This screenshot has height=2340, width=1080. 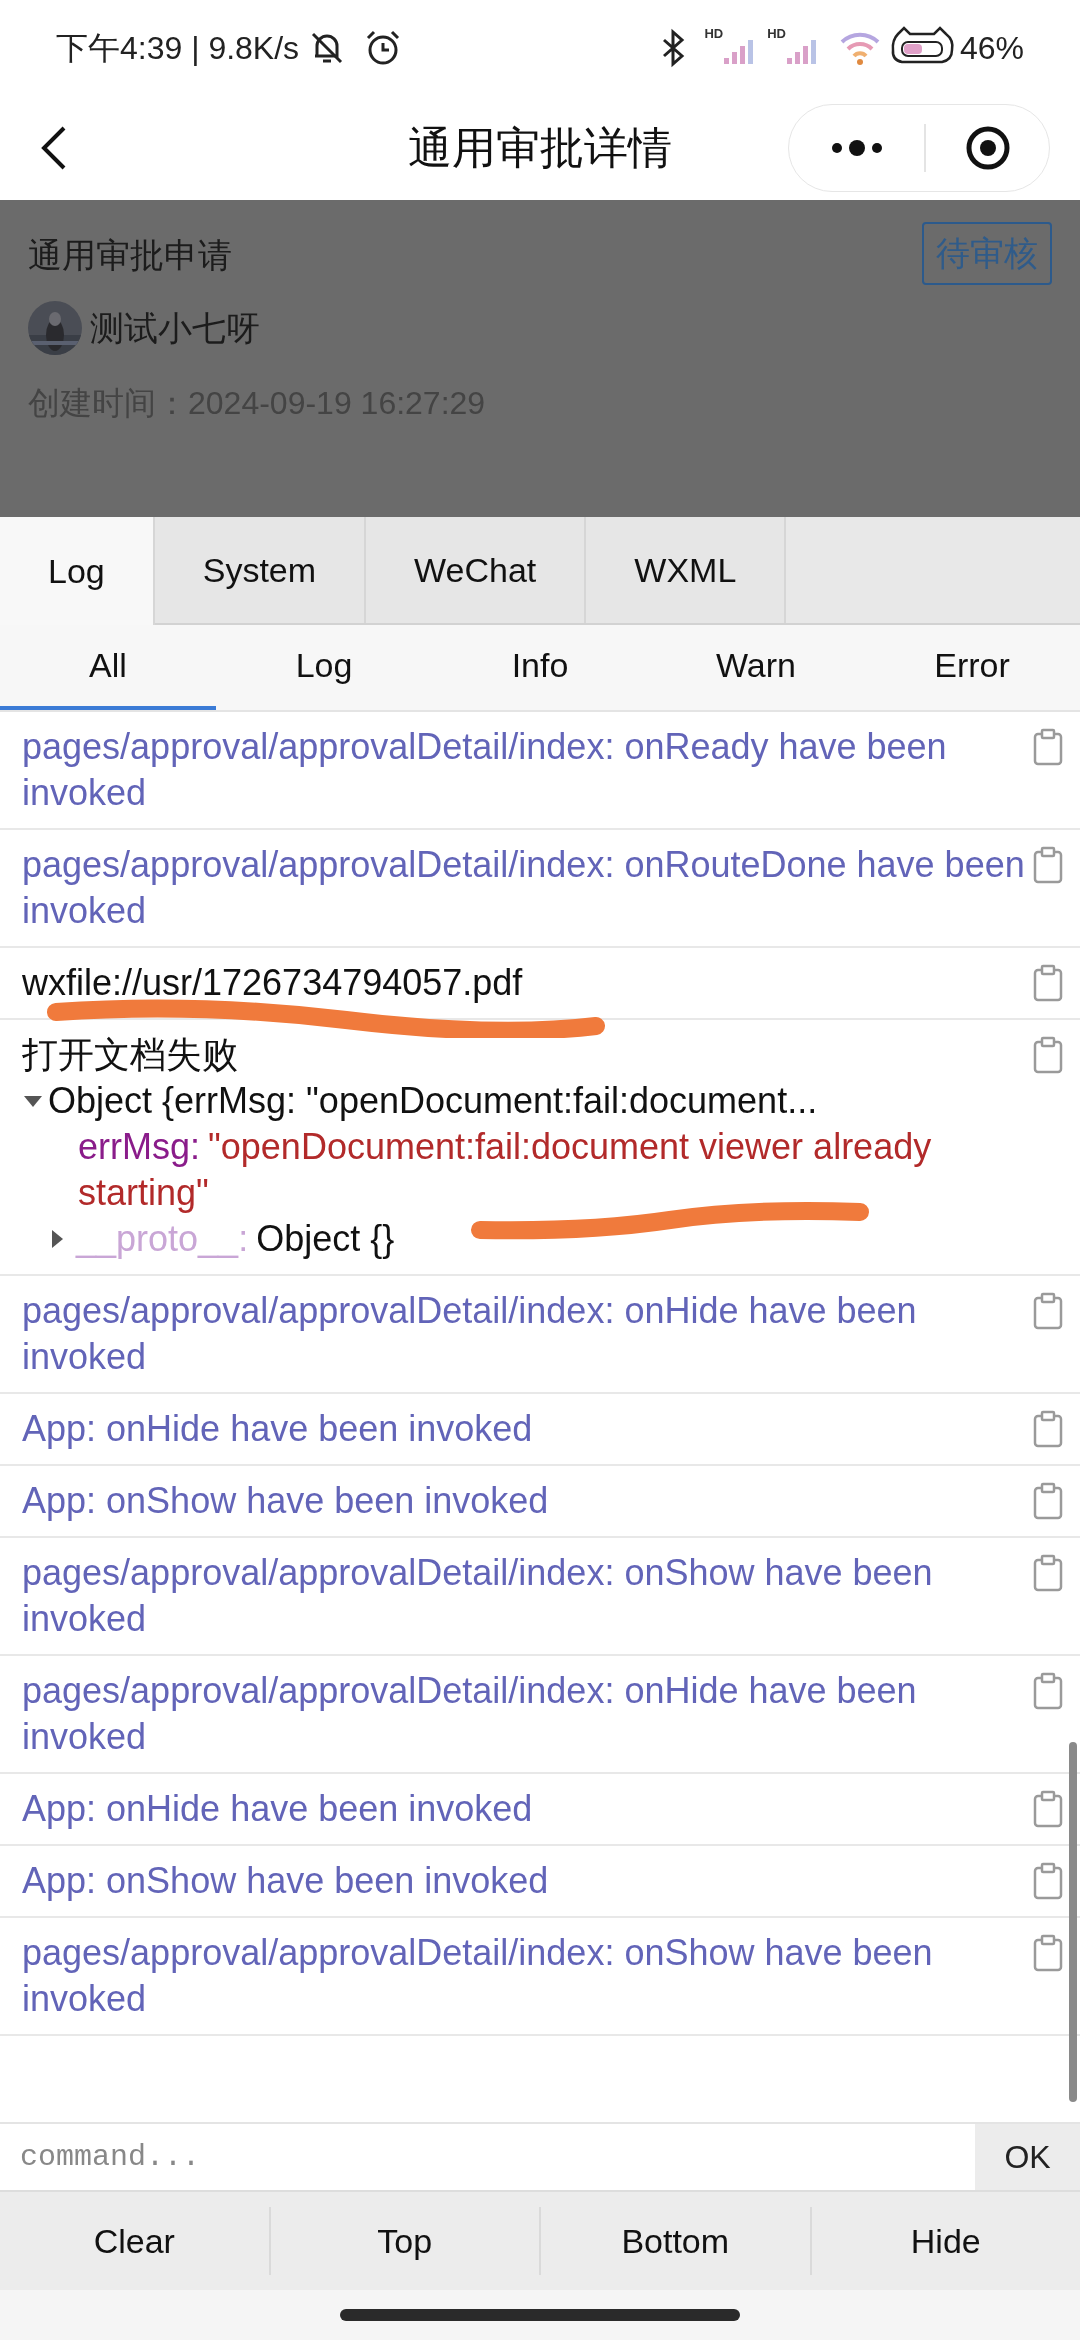 I want to click on toolbar-button: Clear, so click(x=135, y=2241).